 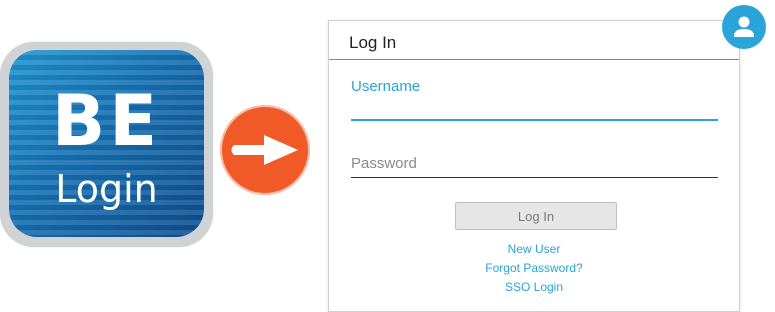 What do you see at coordinates (534, 287) in the screenshot?
I see `sso-login-link: SSO Login` at bounding box center [534, 287].